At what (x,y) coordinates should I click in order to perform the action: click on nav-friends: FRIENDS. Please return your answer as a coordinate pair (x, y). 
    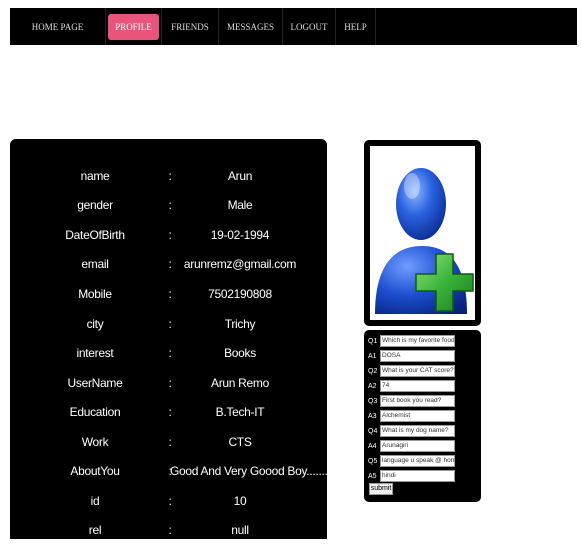
    Looking at the image, I should click on (190, 26).